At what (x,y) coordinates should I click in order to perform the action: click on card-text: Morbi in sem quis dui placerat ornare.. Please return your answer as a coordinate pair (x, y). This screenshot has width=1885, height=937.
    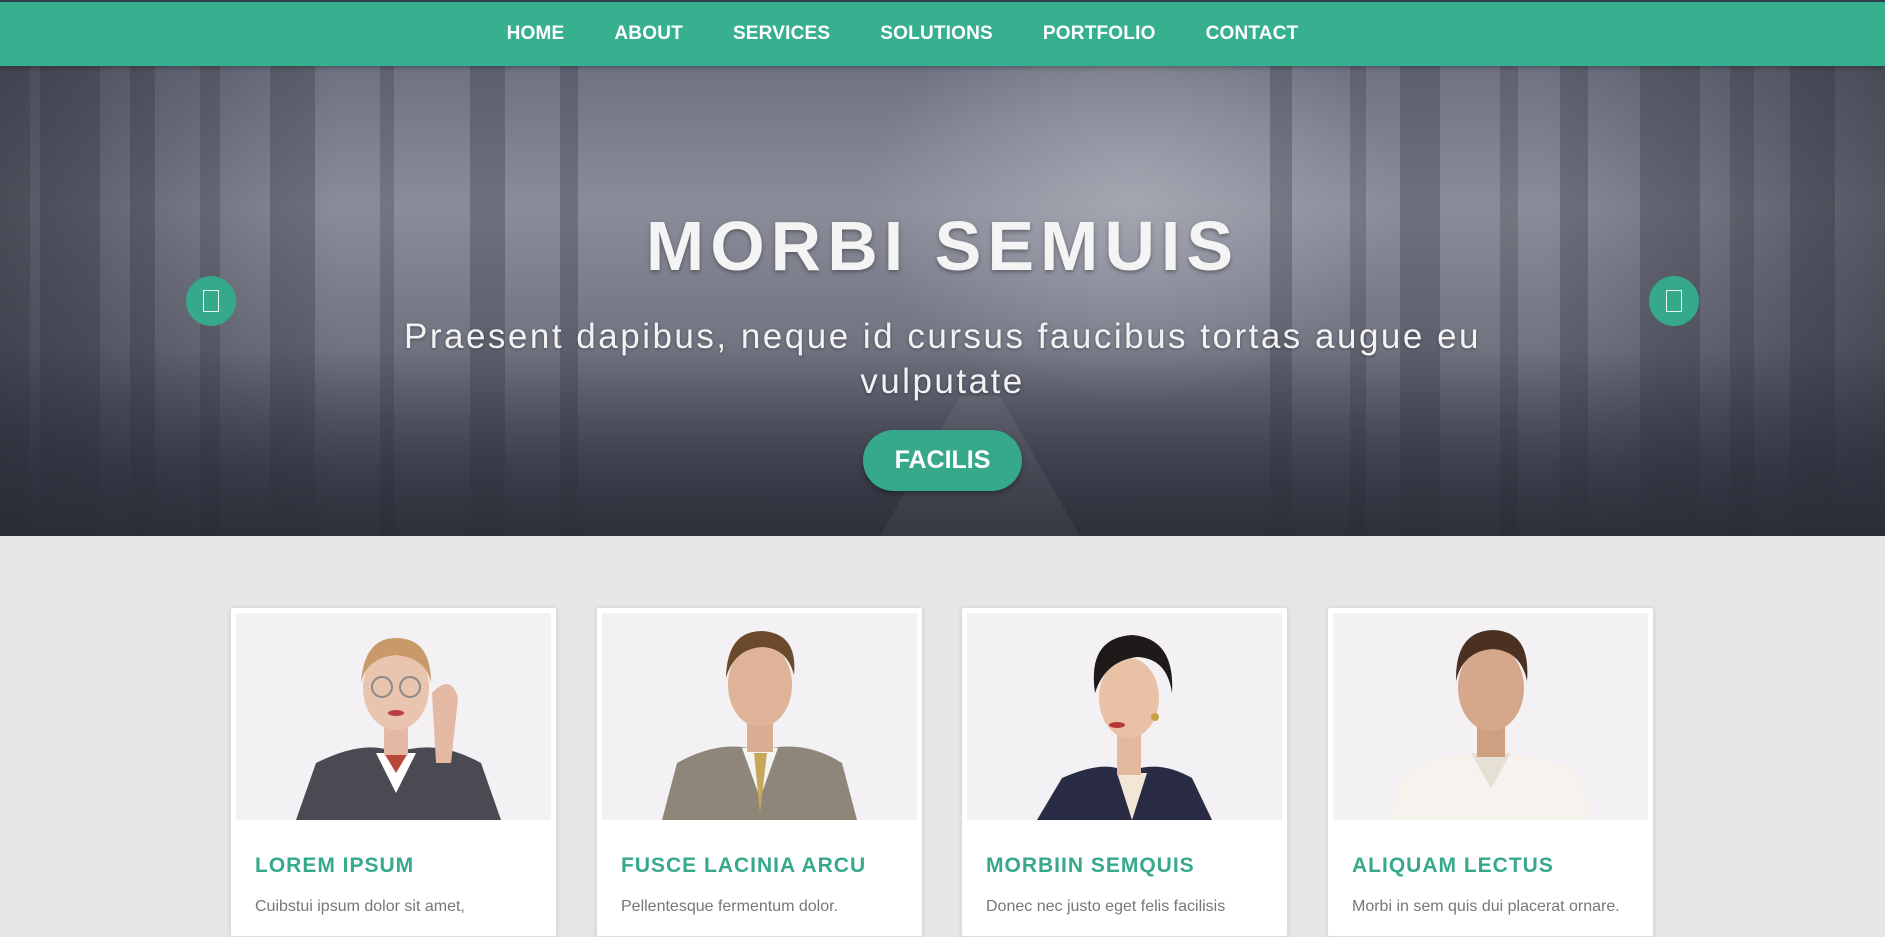
    Looking at the image, I should click on (1486, 906).